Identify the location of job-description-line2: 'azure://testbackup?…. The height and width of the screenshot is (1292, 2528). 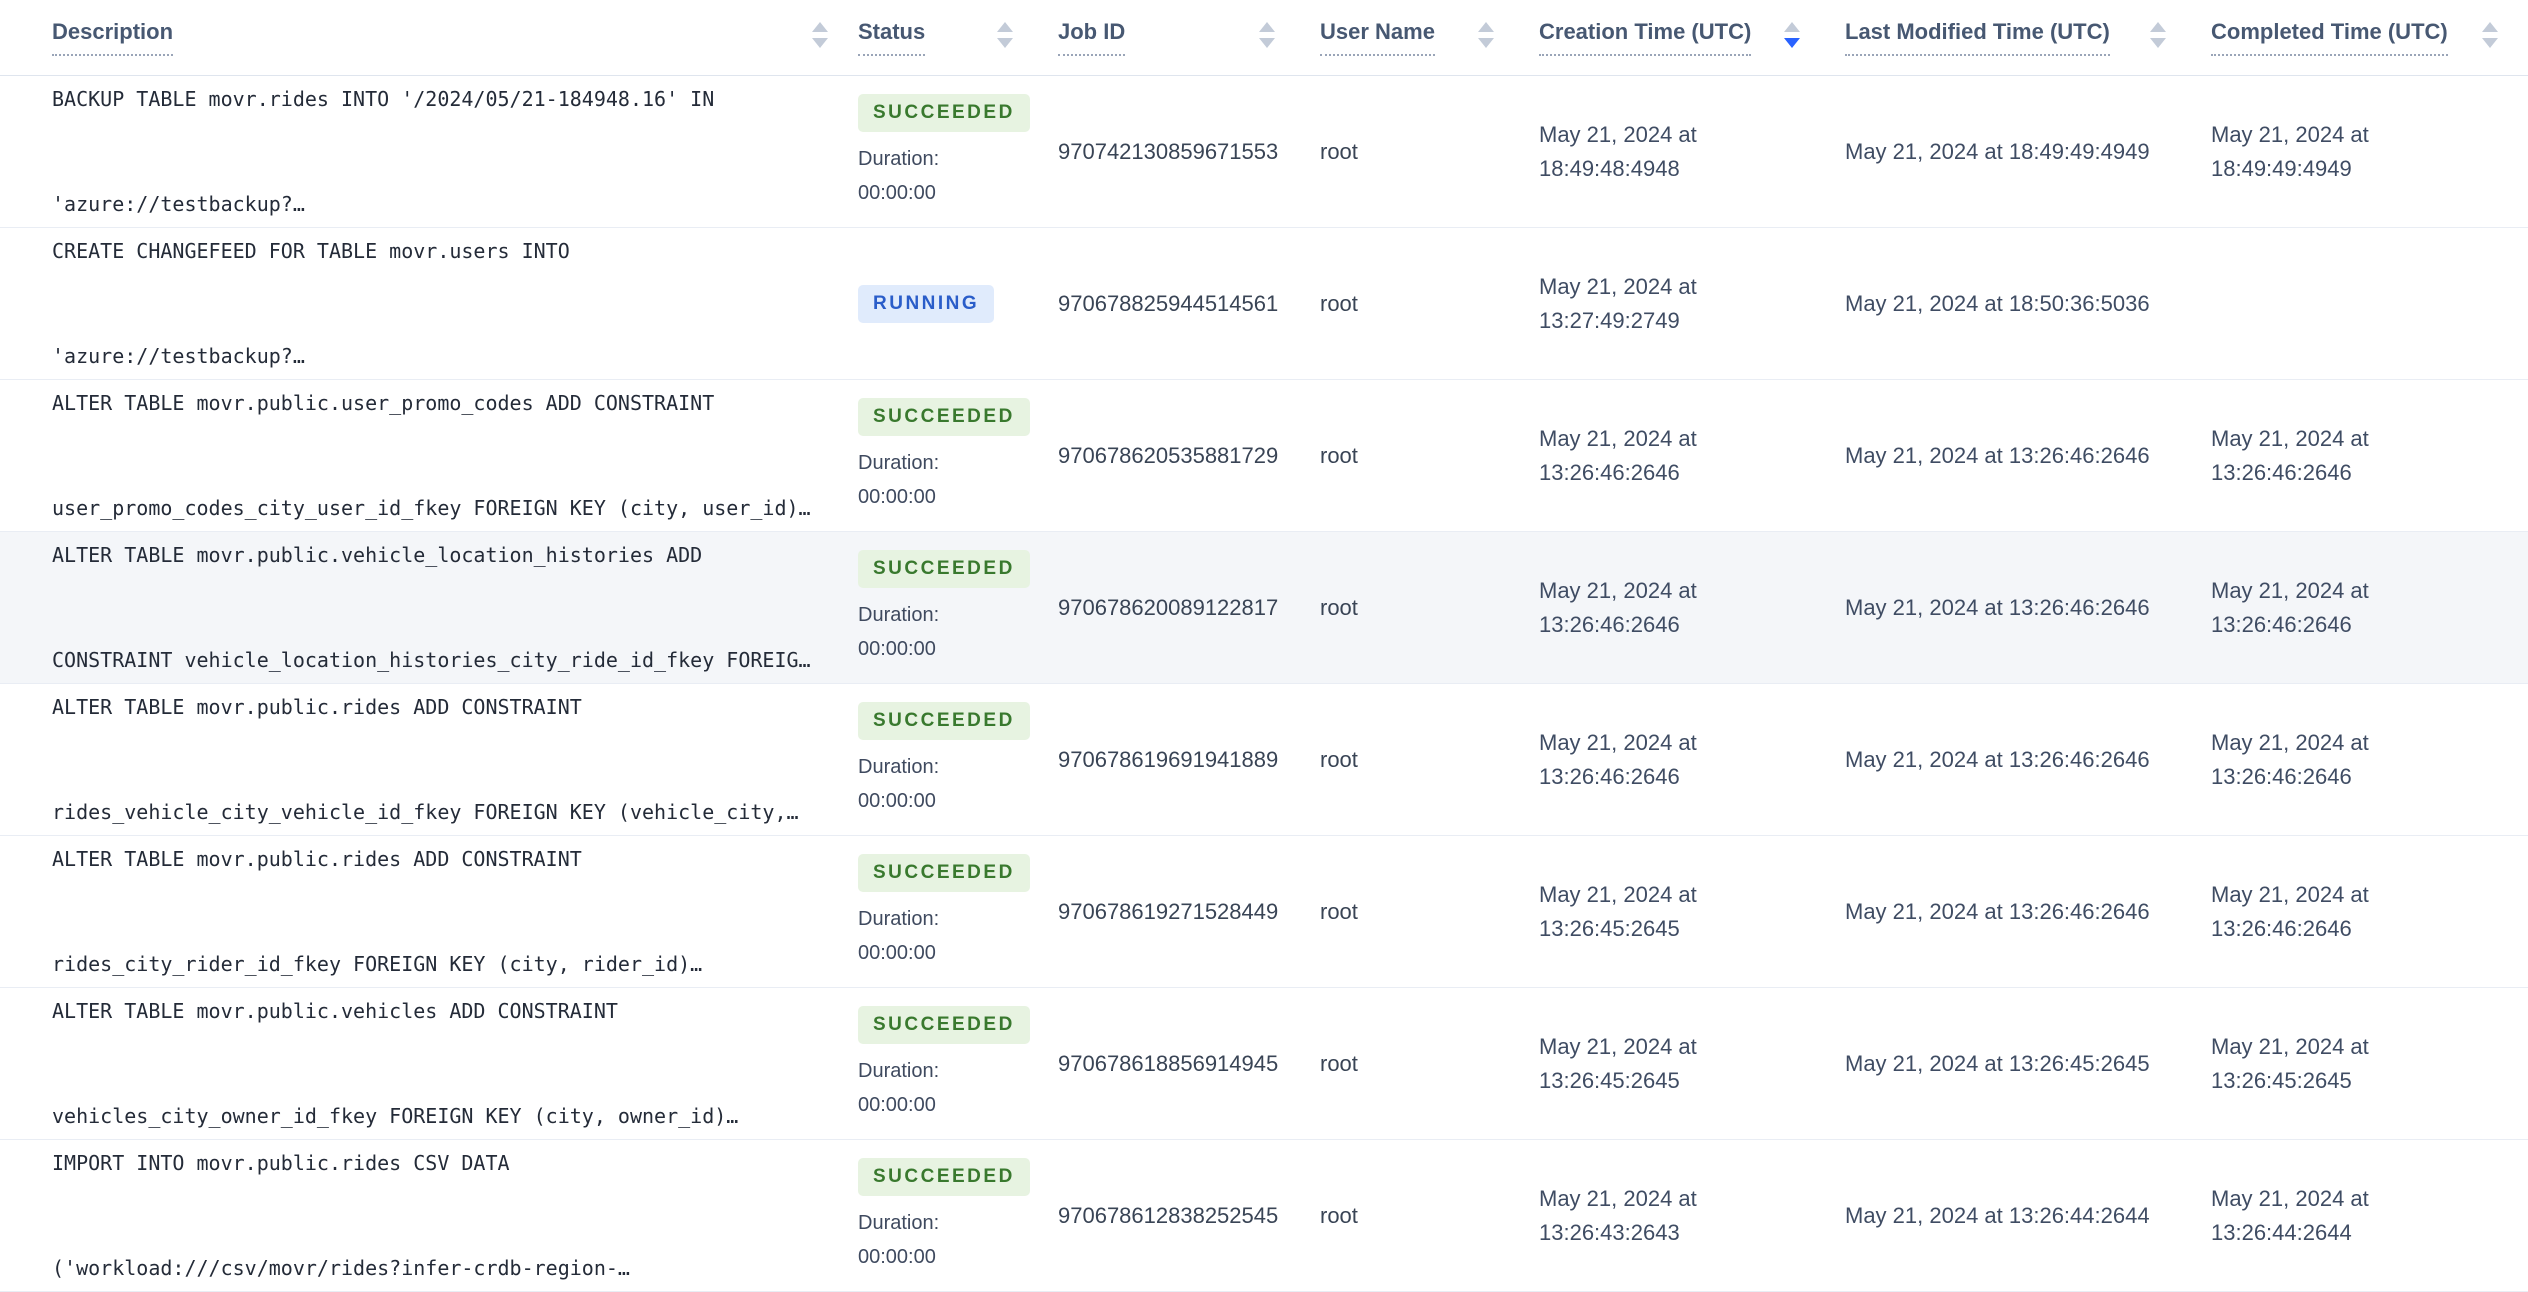
(178, 203).